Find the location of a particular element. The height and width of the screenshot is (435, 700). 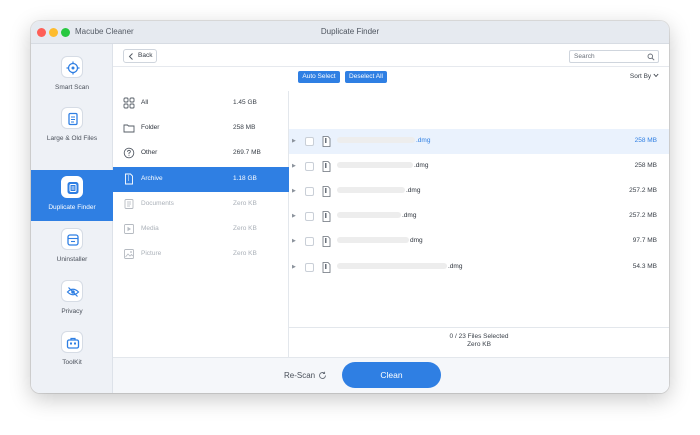

category-name: Media is located at coordinates (150, 228).